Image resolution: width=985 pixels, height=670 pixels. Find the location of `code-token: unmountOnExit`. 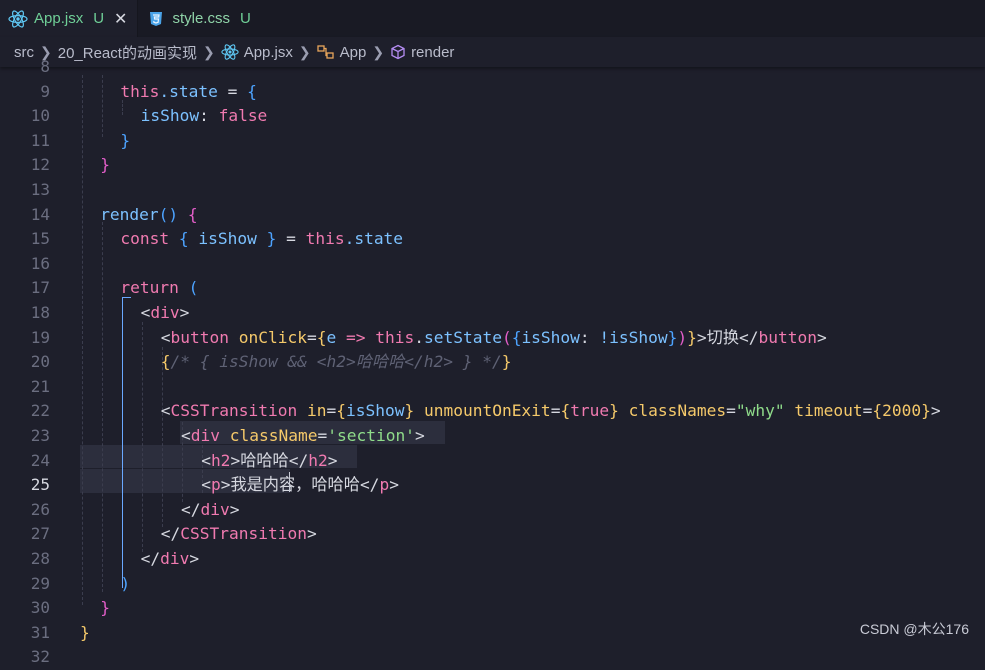

code-token: unmountOnExit is located at coordinates (482, 411).